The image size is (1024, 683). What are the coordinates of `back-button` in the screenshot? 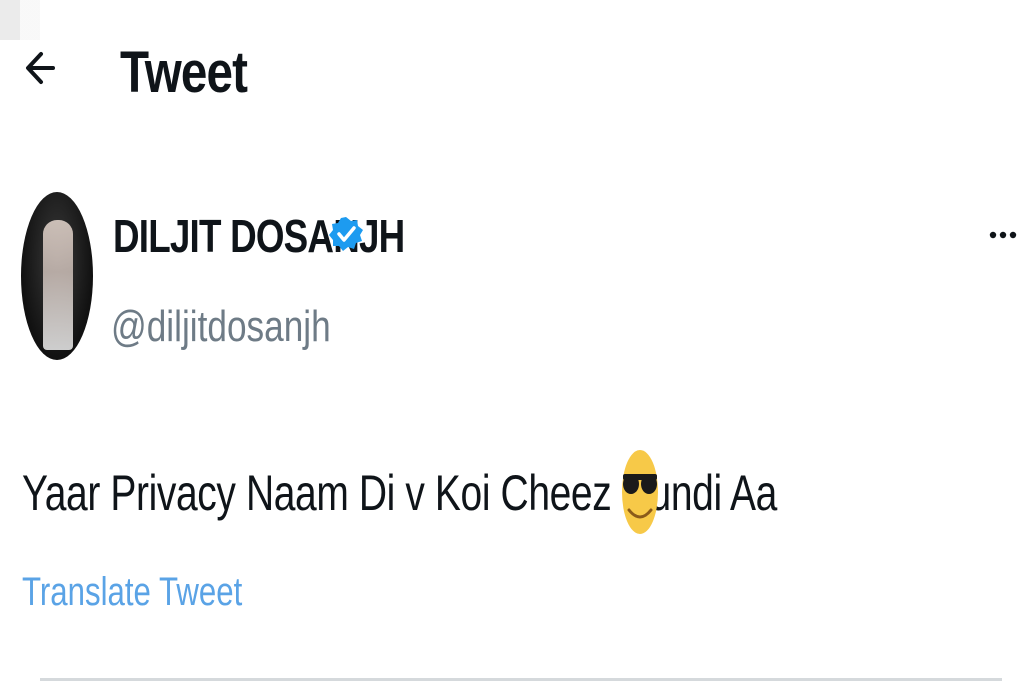 It's located at (40, 68).